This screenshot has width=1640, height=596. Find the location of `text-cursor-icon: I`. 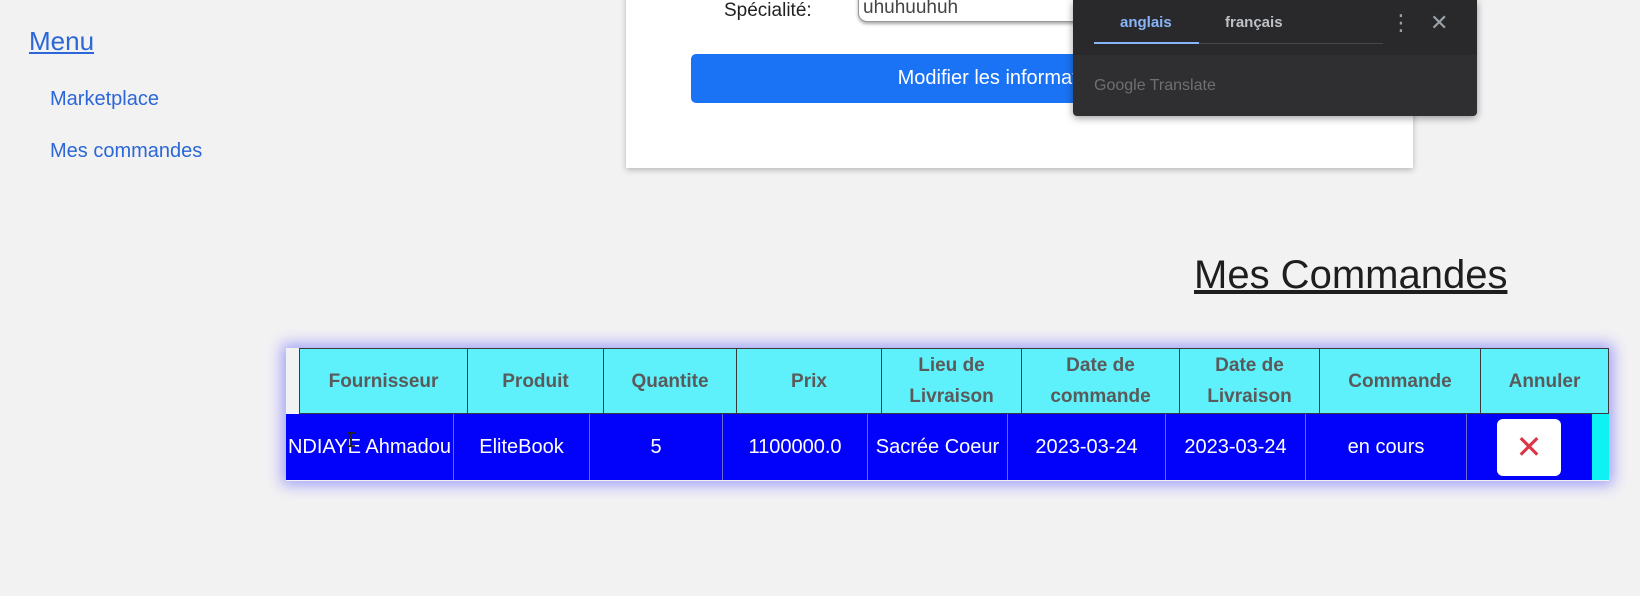

text-cursor-icon: I is located at coordinates (351, 440).